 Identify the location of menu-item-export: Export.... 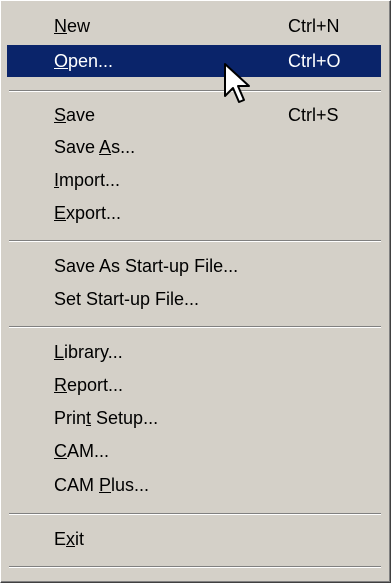
(194, 213).